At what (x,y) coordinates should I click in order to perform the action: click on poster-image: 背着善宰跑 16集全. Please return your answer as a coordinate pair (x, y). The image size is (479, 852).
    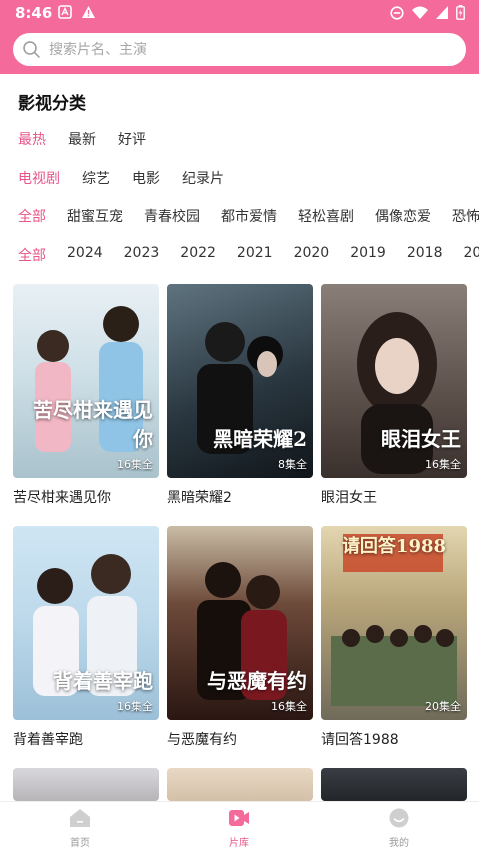
    Looking at the image, I should click on (86, 623).